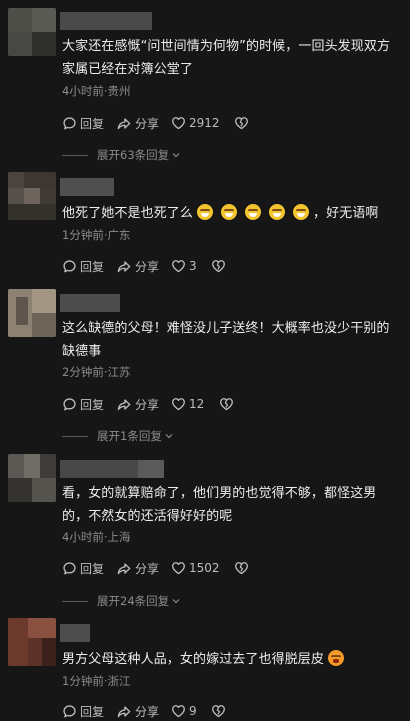 This screenshot has height=721, width=410. I want to click on expand-replies-button: 展开24条回复, so click(121, 601).